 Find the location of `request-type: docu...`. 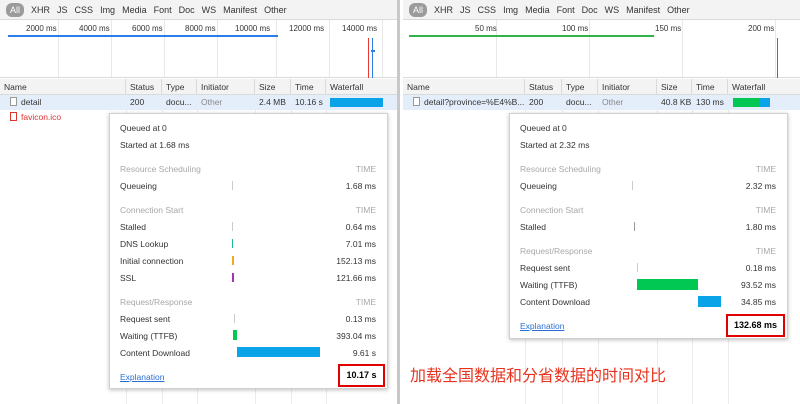

request-type: docu... is located at coordinates (579, 102).